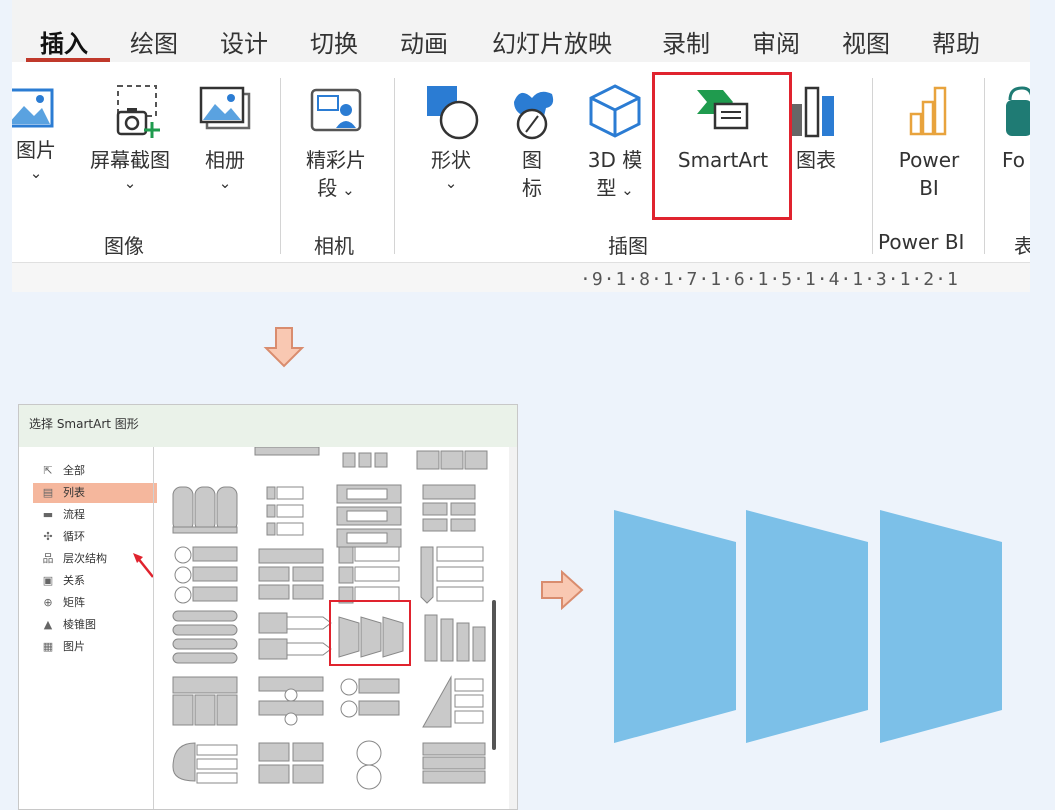  I want to click on all-icon: ⇱, so click(48, 470).